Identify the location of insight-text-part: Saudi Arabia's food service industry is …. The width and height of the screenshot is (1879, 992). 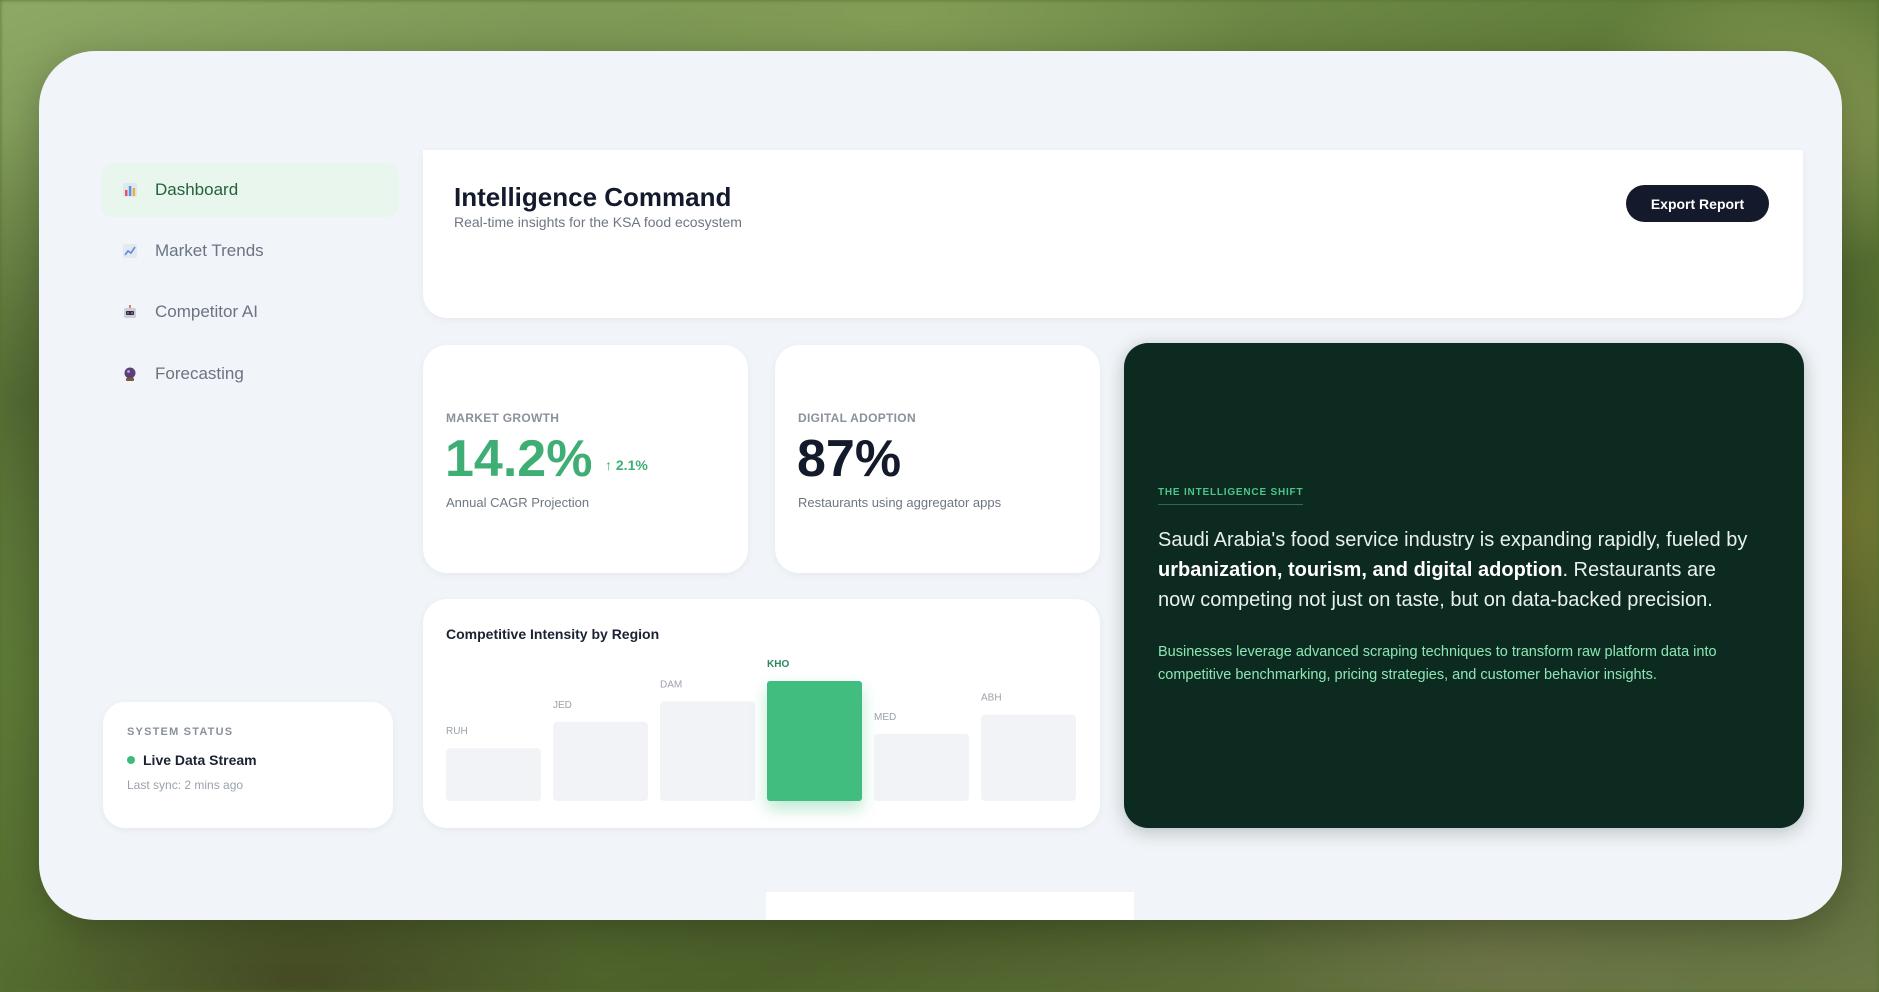
(1453, 540).